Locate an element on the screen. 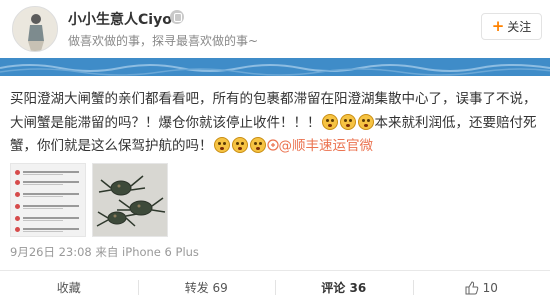 This screenshot has height=304, width=550. card-banner is located at coordinates (275, 67).